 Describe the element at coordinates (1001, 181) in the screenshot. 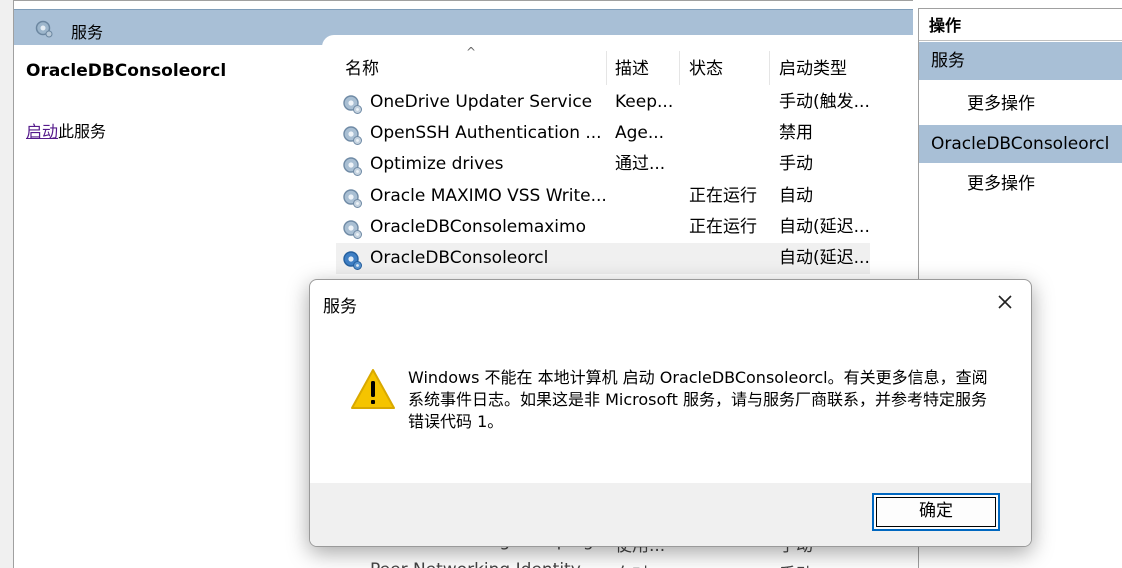

I see `more-actions-selected-service: 更多操作` at that location.